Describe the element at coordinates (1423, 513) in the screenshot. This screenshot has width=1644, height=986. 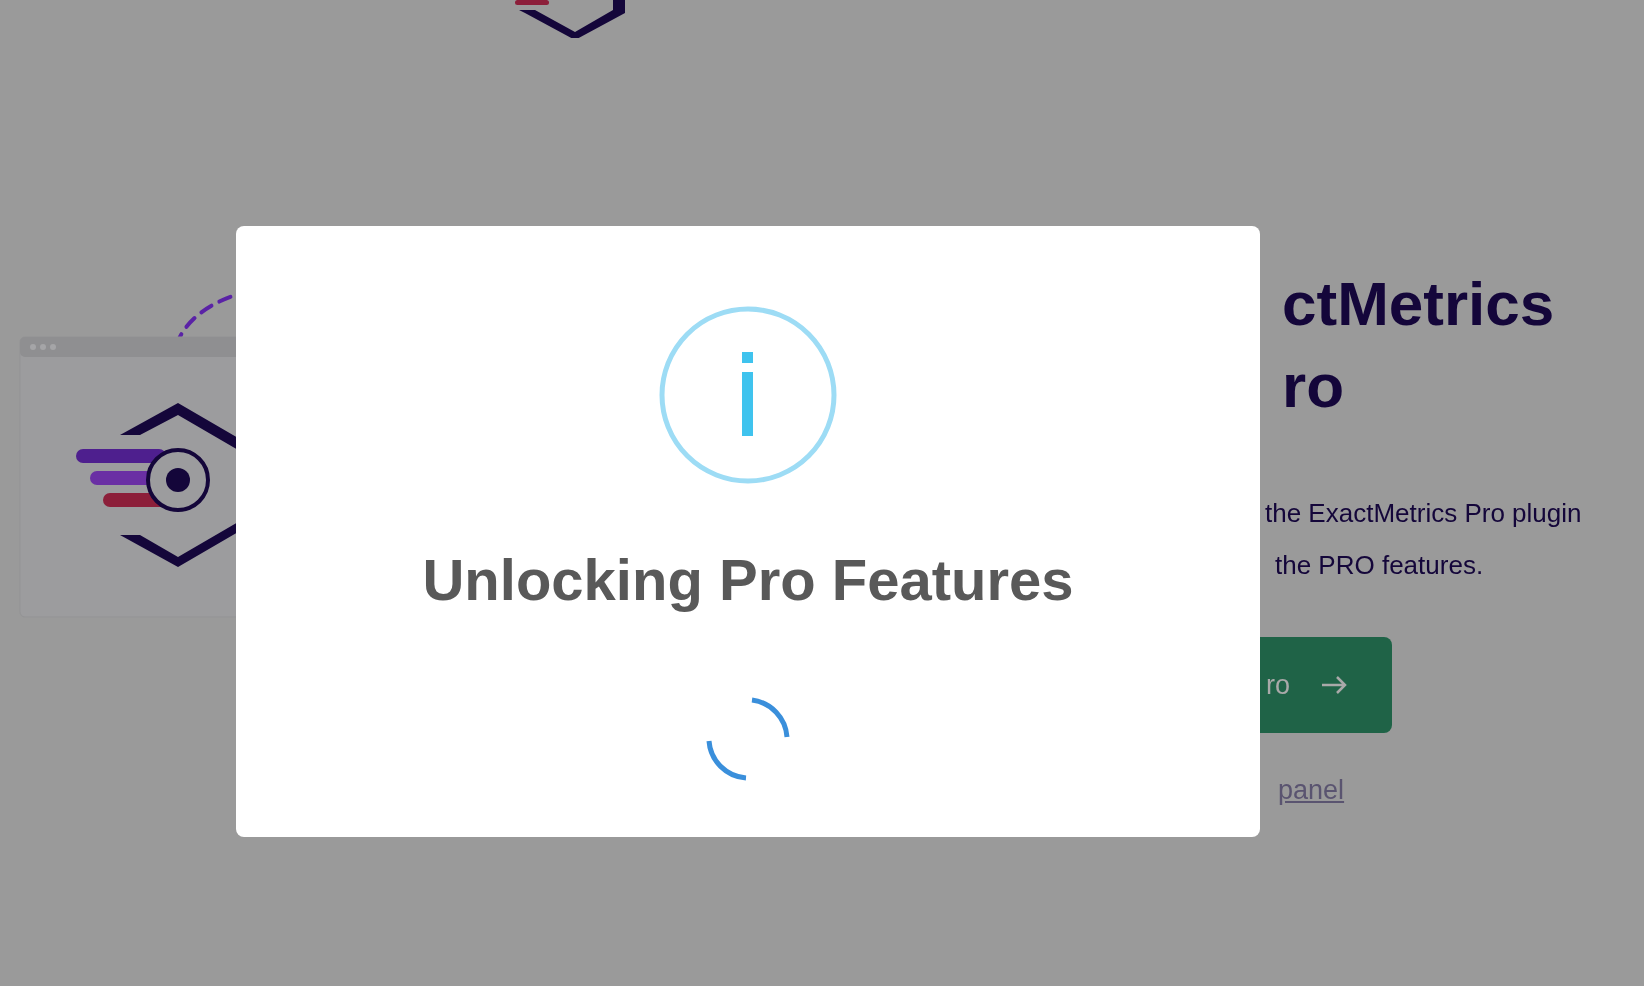
I see `description-text: the ExactMetrics Pro plugin` at that location.